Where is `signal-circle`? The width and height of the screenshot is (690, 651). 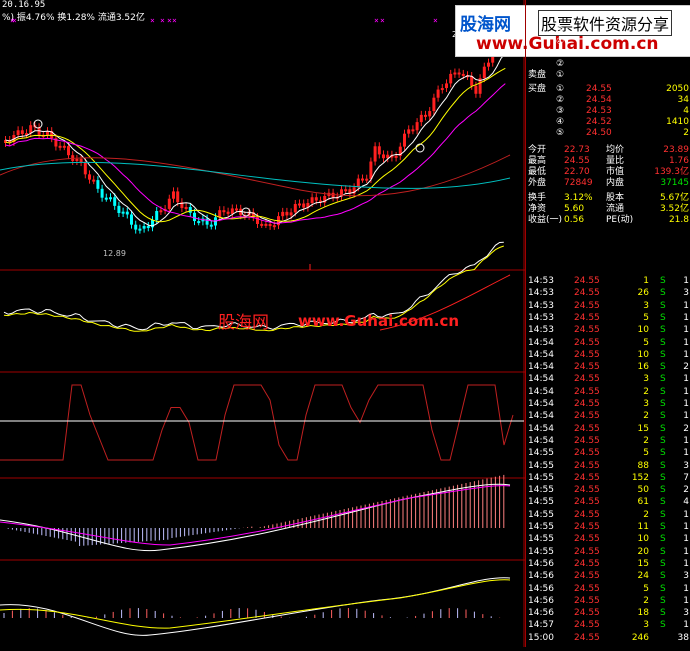
signal-circle is located at coordinates (420, 148).